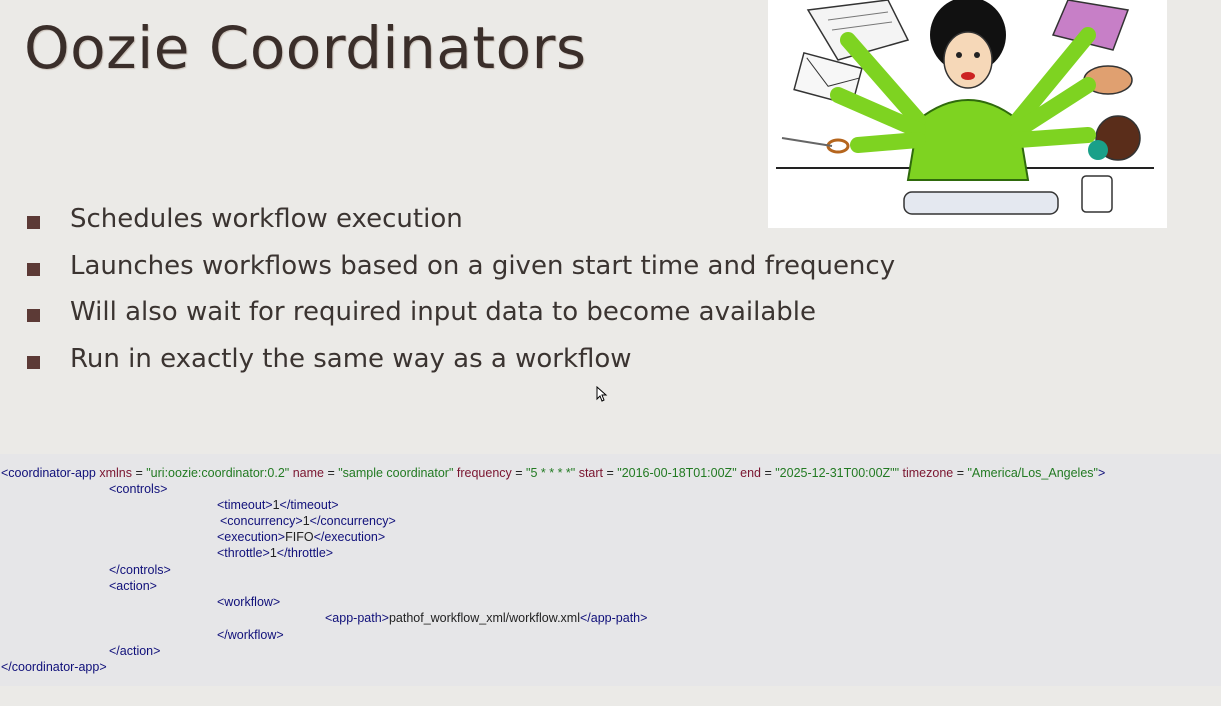 This screenshot has width=1221, height=706. Describe the element at coordinates (48, 473) in the screenshot. I see `xml-tag: <coordinator-app` at that location.